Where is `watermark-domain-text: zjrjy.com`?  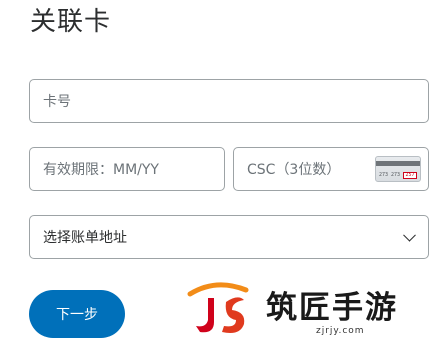
watermark-domain-text: zjrjy.com is located at coordinates (340, 331).